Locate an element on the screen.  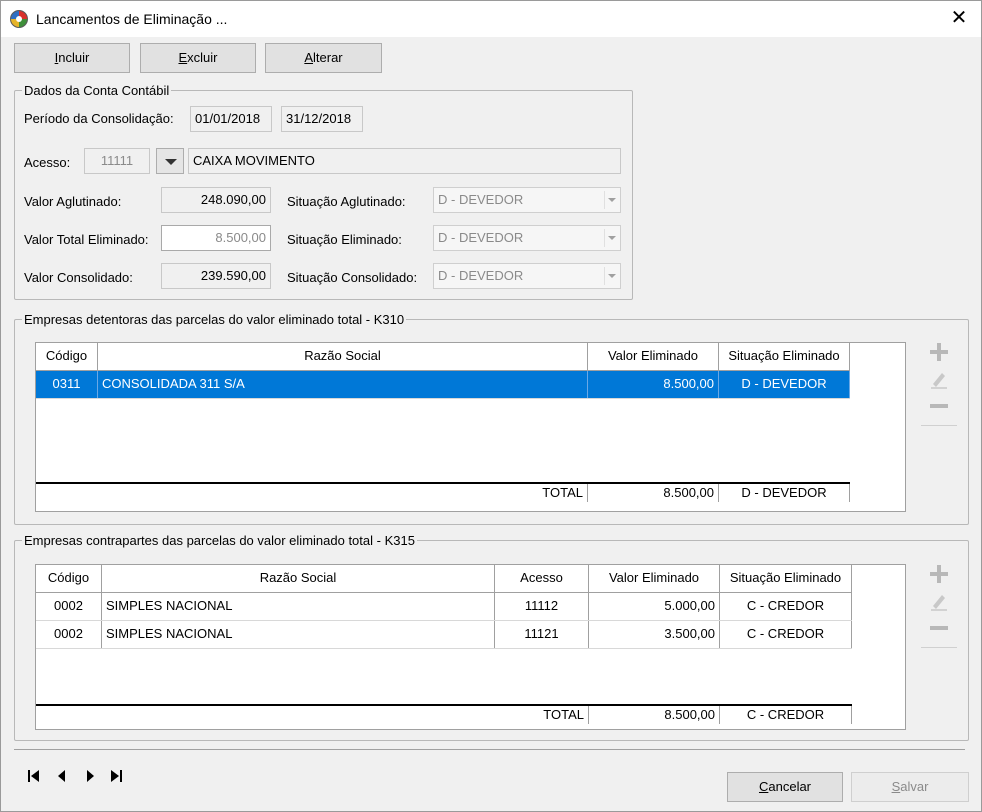
k315-total-row: TOTAL 8.500,00 C - CREDOR is located at coordinates (444, 714).